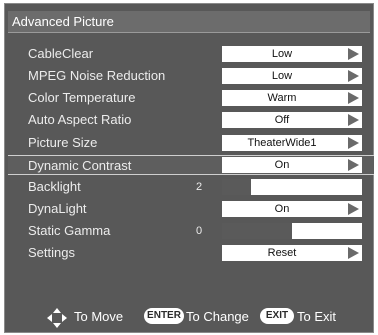 The width and height of the screenshot is (378, 335). Describe the element at coordinates (282, 253) in the screenshot. I see `value-text: Reset` at that location.